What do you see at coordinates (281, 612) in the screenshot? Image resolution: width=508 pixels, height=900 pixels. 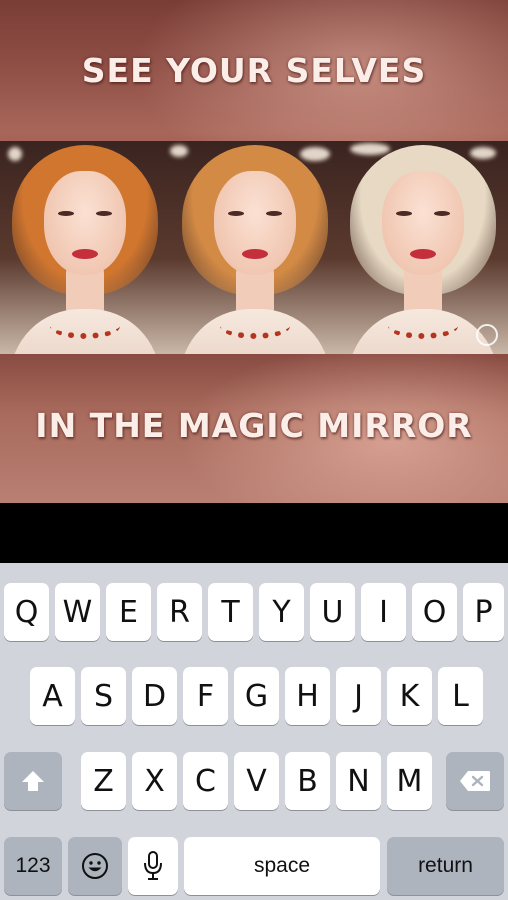 I see `key-y: Y` at bounding box center [281, 612].